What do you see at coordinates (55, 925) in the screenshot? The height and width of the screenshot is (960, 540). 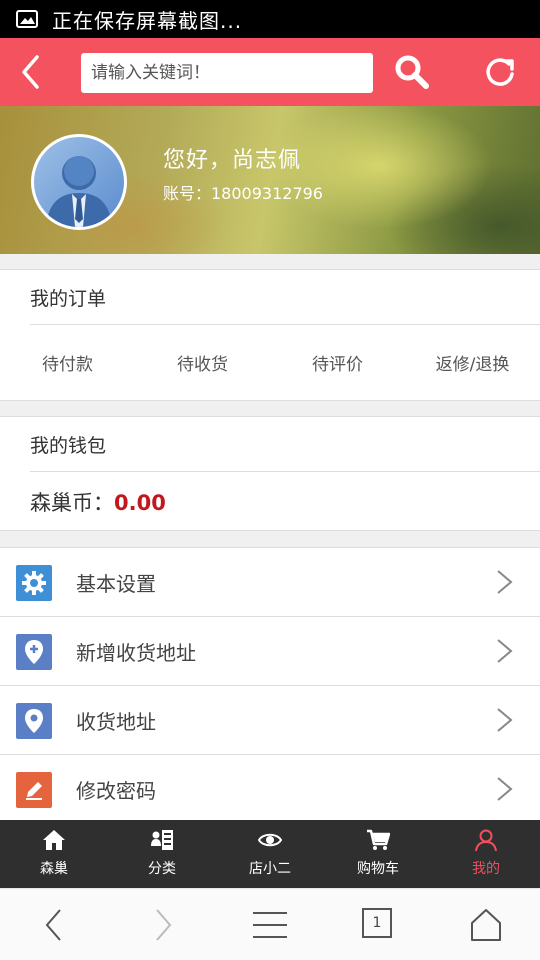 I see `back-arrow-icon` at bounding box center [55, 925].